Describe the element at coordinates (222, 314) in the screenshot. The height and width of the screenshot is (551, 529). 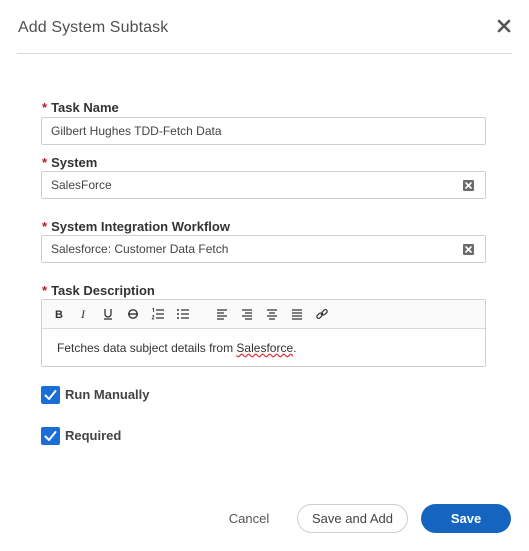
I see `align-left-icon` at that location.